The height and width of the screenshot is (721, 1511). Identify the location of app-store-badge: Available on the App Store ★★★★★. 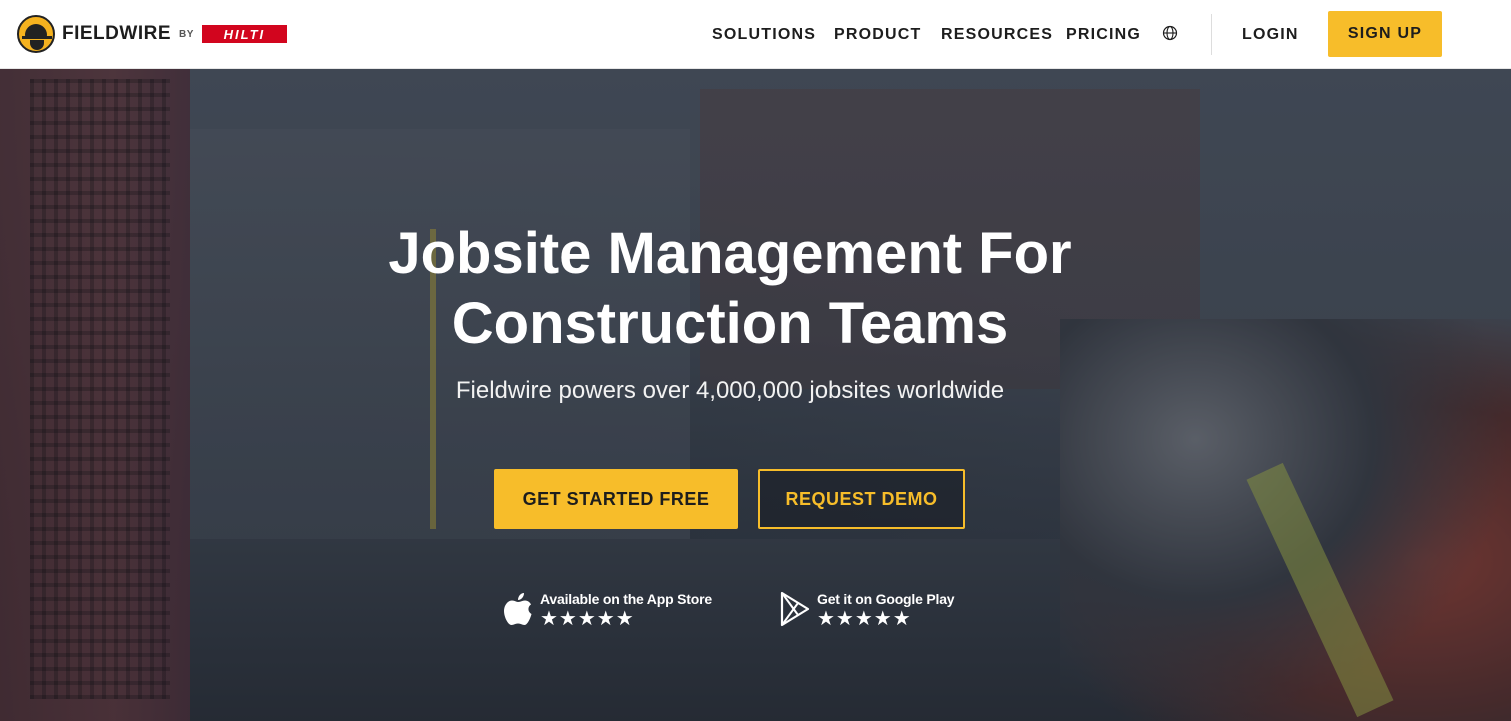
(607, 610).